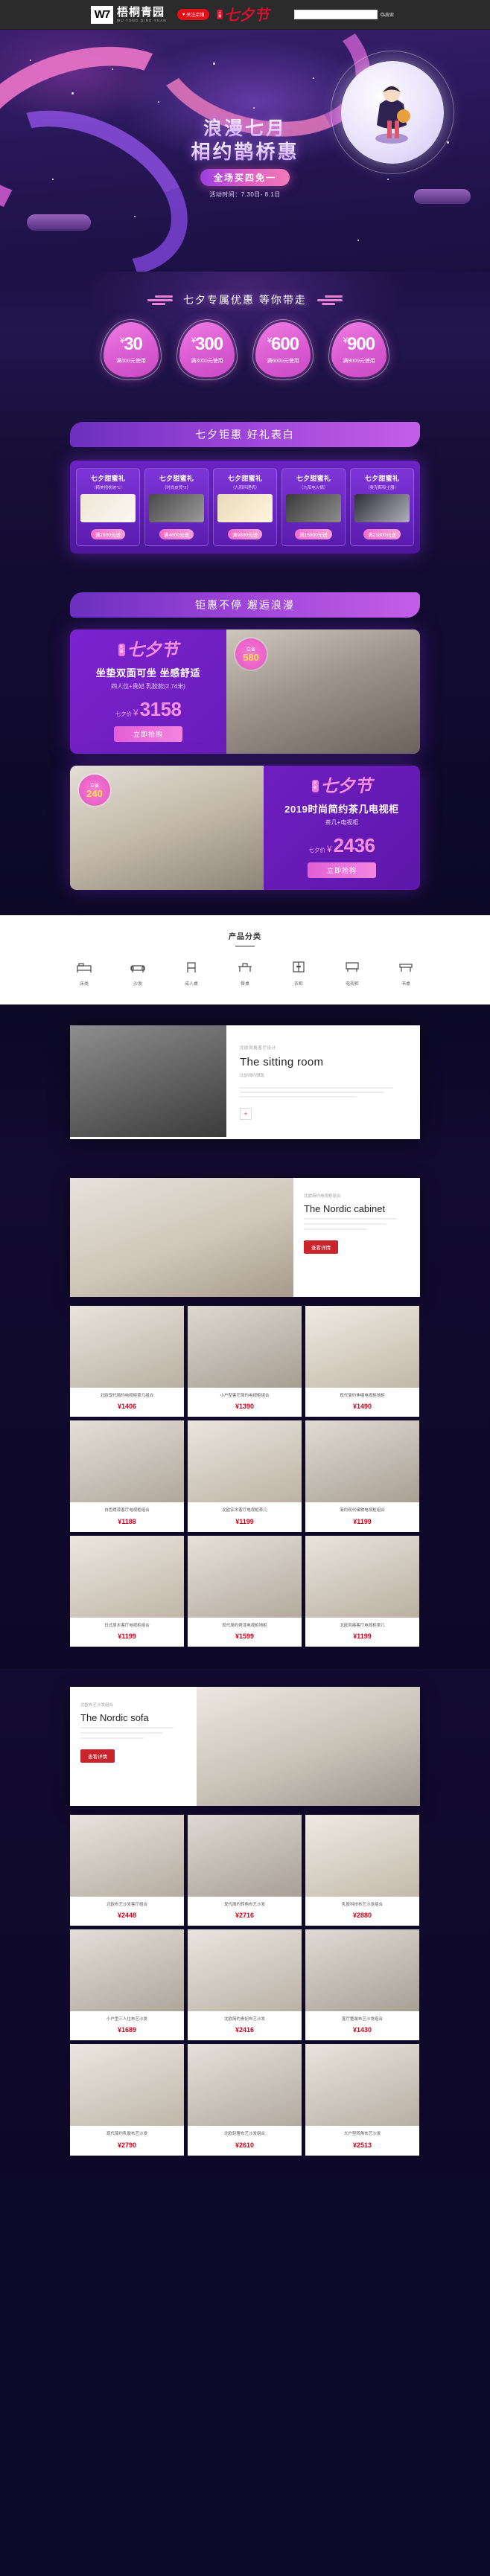 Image resolution: width=490 pixels, height=2576 pixels. I want to click on feature-text-lines, so click(357, 1224).